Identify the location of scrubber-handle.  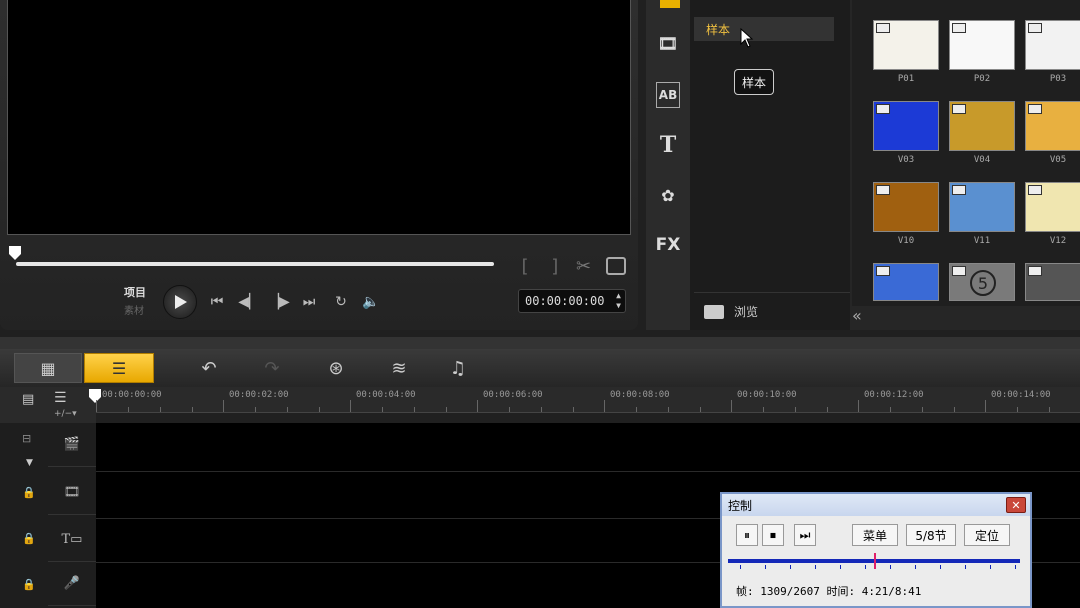
(15, 253).